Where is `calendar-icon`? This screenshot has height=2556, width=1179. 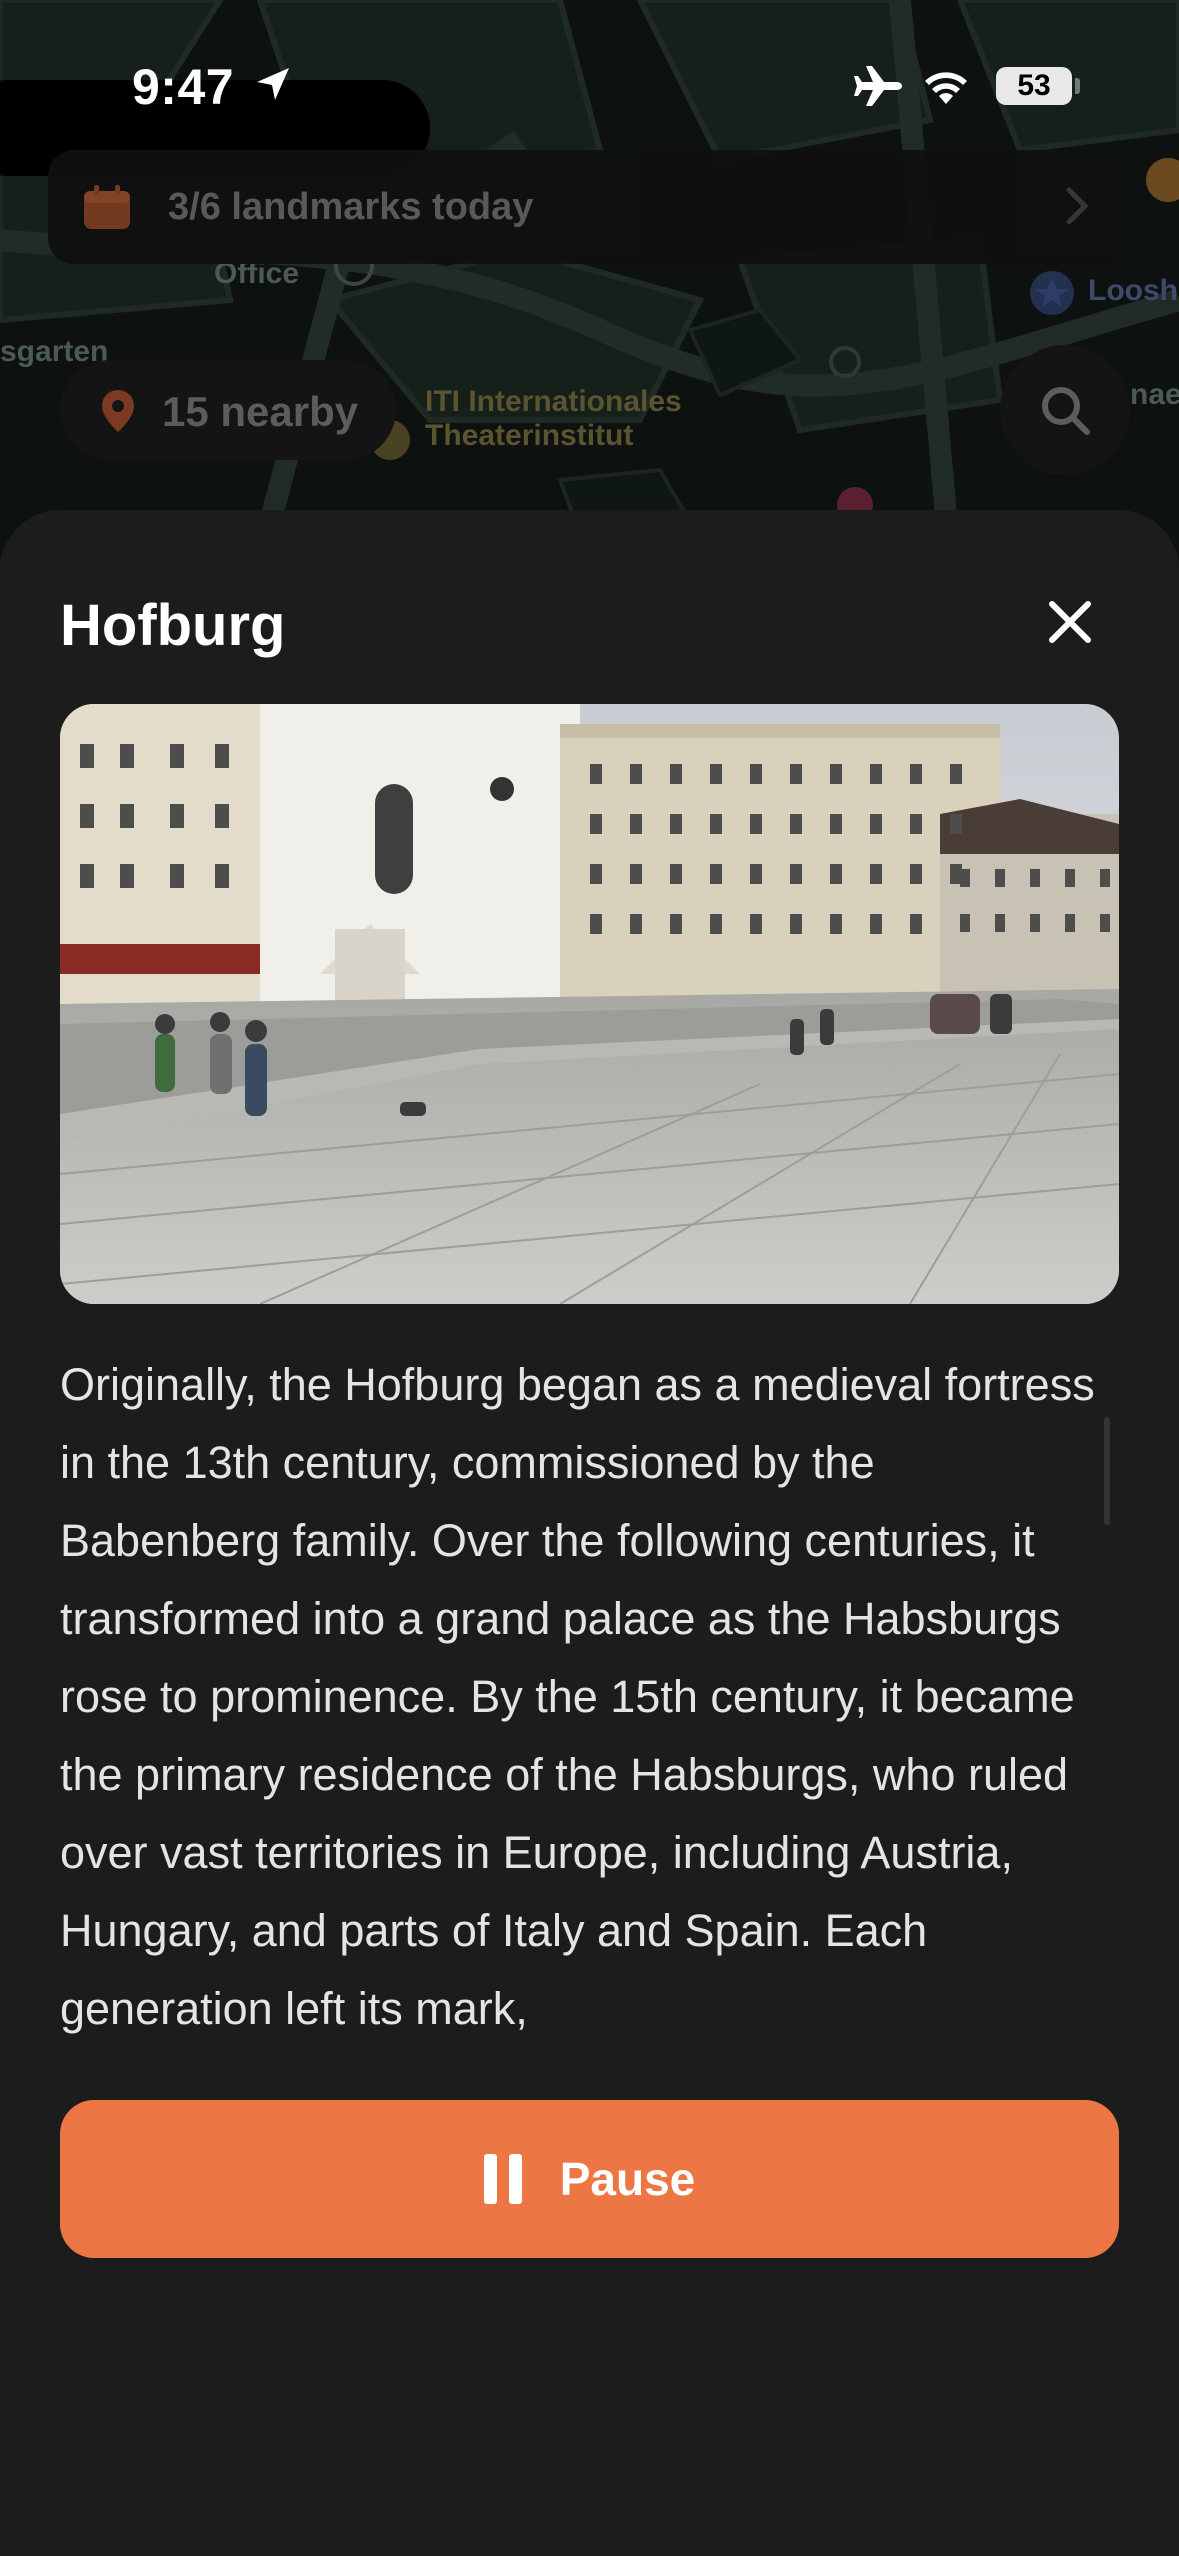 calendar-icon is located at coordinates (107, 207).